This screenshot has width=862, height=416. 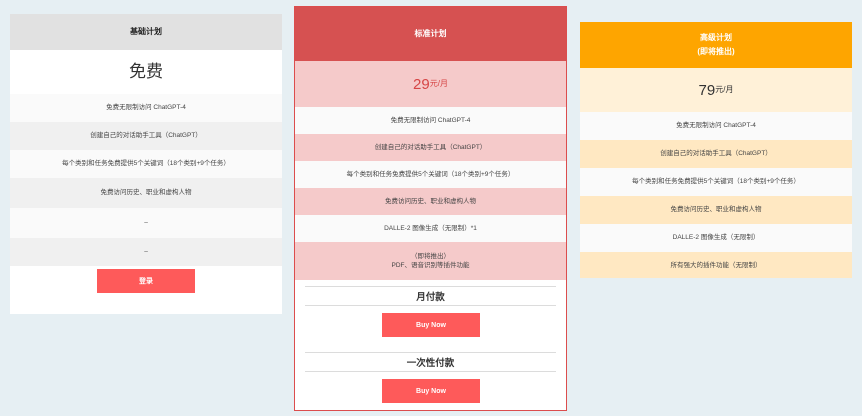 I want to click on standard-price-unit: 元/月, so click(x=438, y=84).